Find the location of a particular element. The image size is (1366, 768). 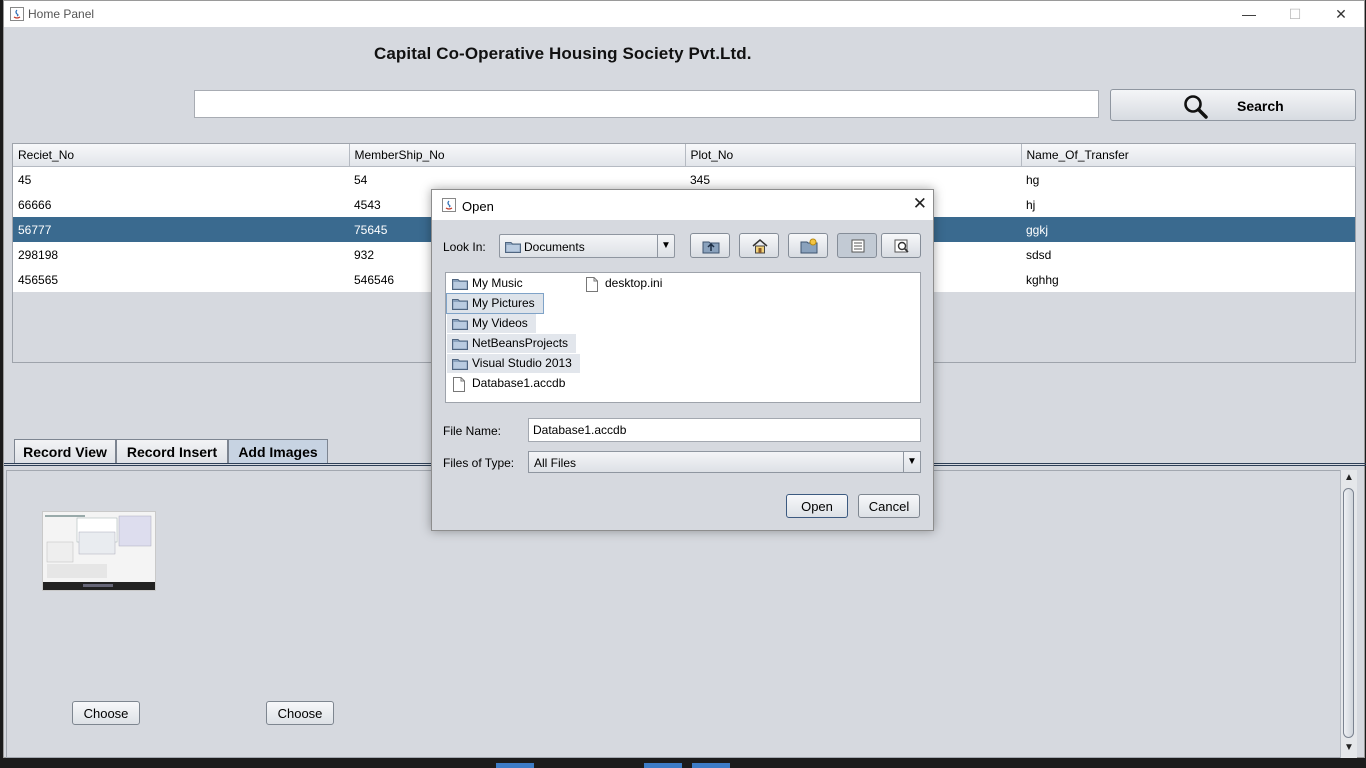

maximize-button: ☐ is located at coordinates (1295, 14).